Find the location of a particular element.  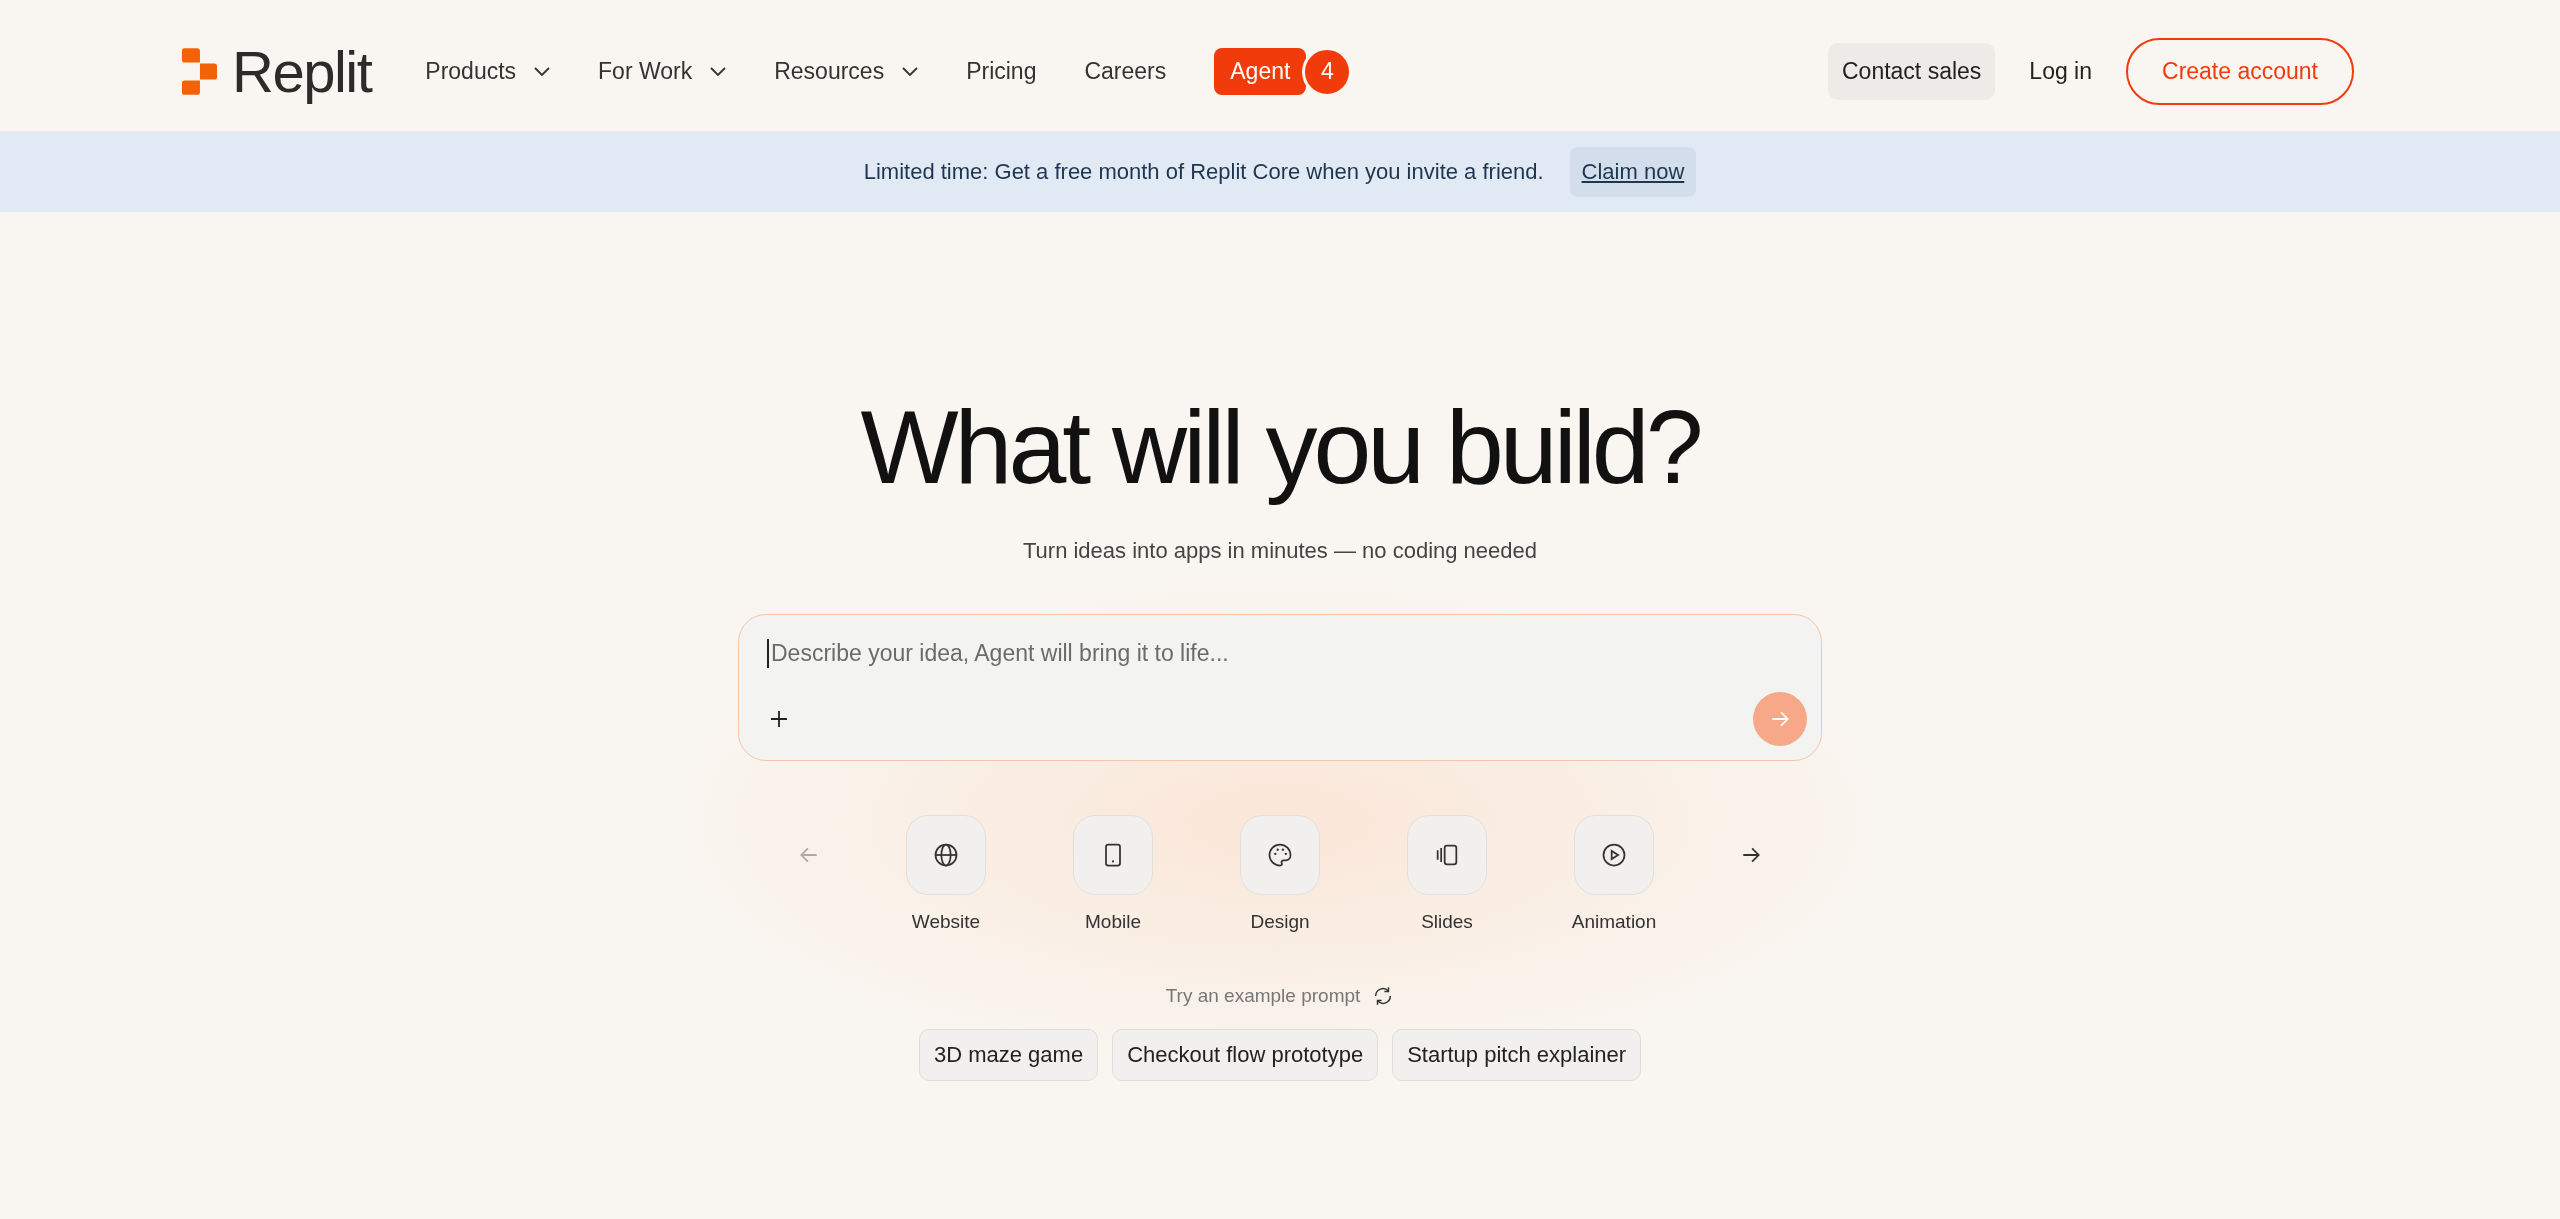

example-prompt-chip: 3D maze game is located at coordinates (1008, 1055).